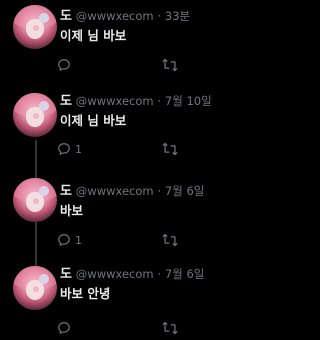  I want to click on timestamp: 33분, so click(177, 16).